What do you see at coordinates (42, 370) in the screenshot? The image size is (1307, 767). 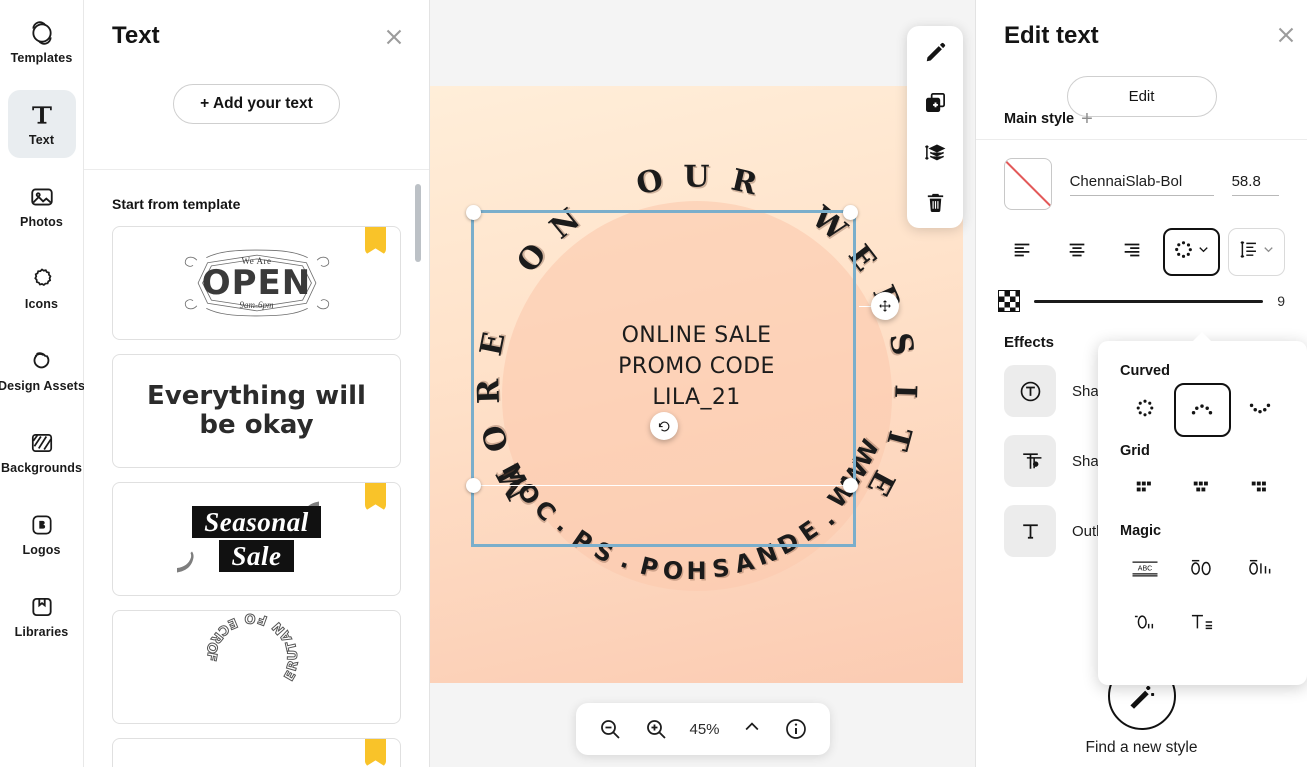 I see `sidebar-item-design-assets: Design Assets` at bounding box center [42, 370].